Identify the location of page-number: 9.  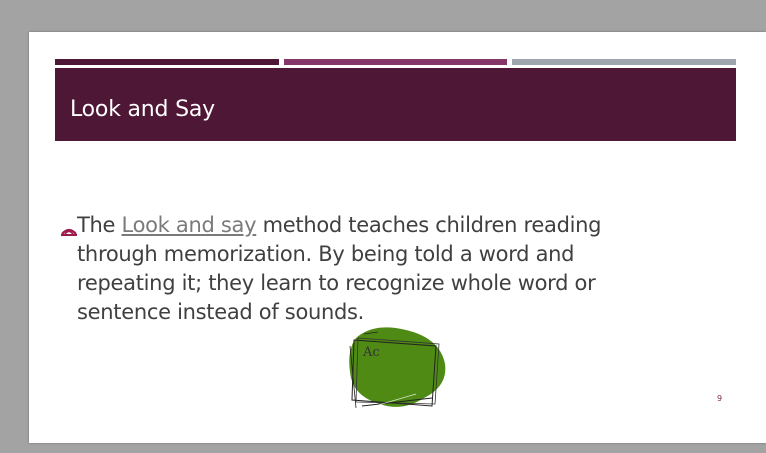
(720, 398).